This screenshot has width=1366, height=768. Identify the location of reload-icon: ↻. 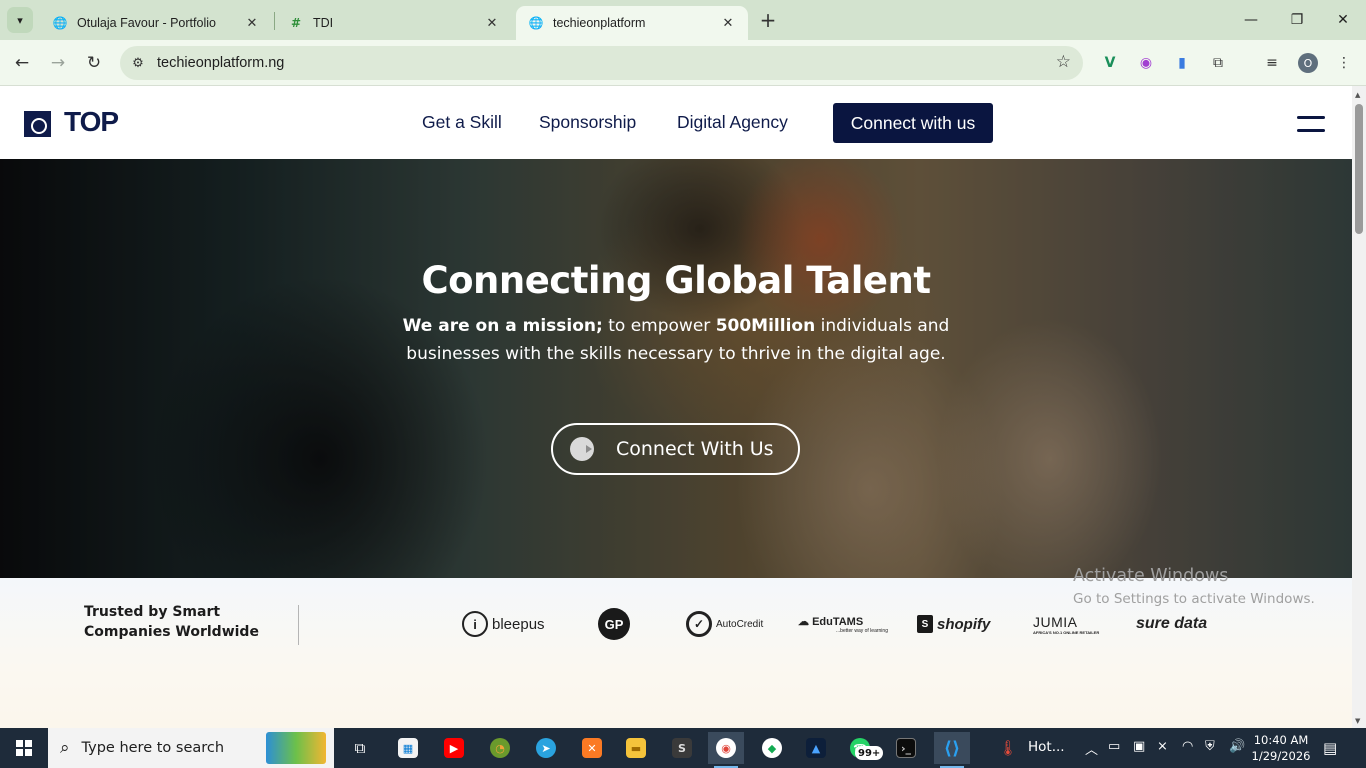
(94, 63).